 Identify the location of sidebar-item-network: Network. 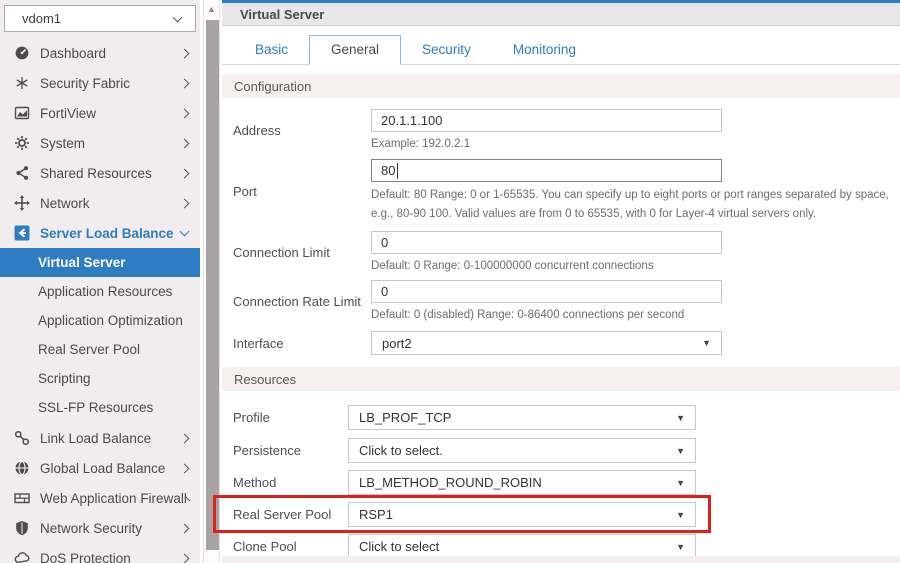
(100, 203).